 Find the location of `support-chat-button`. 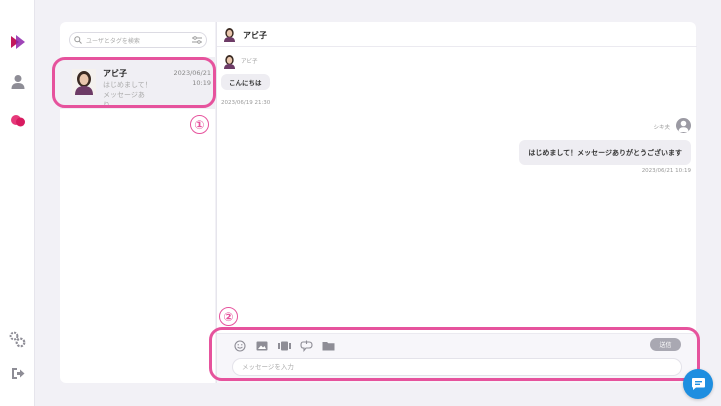

support-chat-button is located at coordinates (698, 384).